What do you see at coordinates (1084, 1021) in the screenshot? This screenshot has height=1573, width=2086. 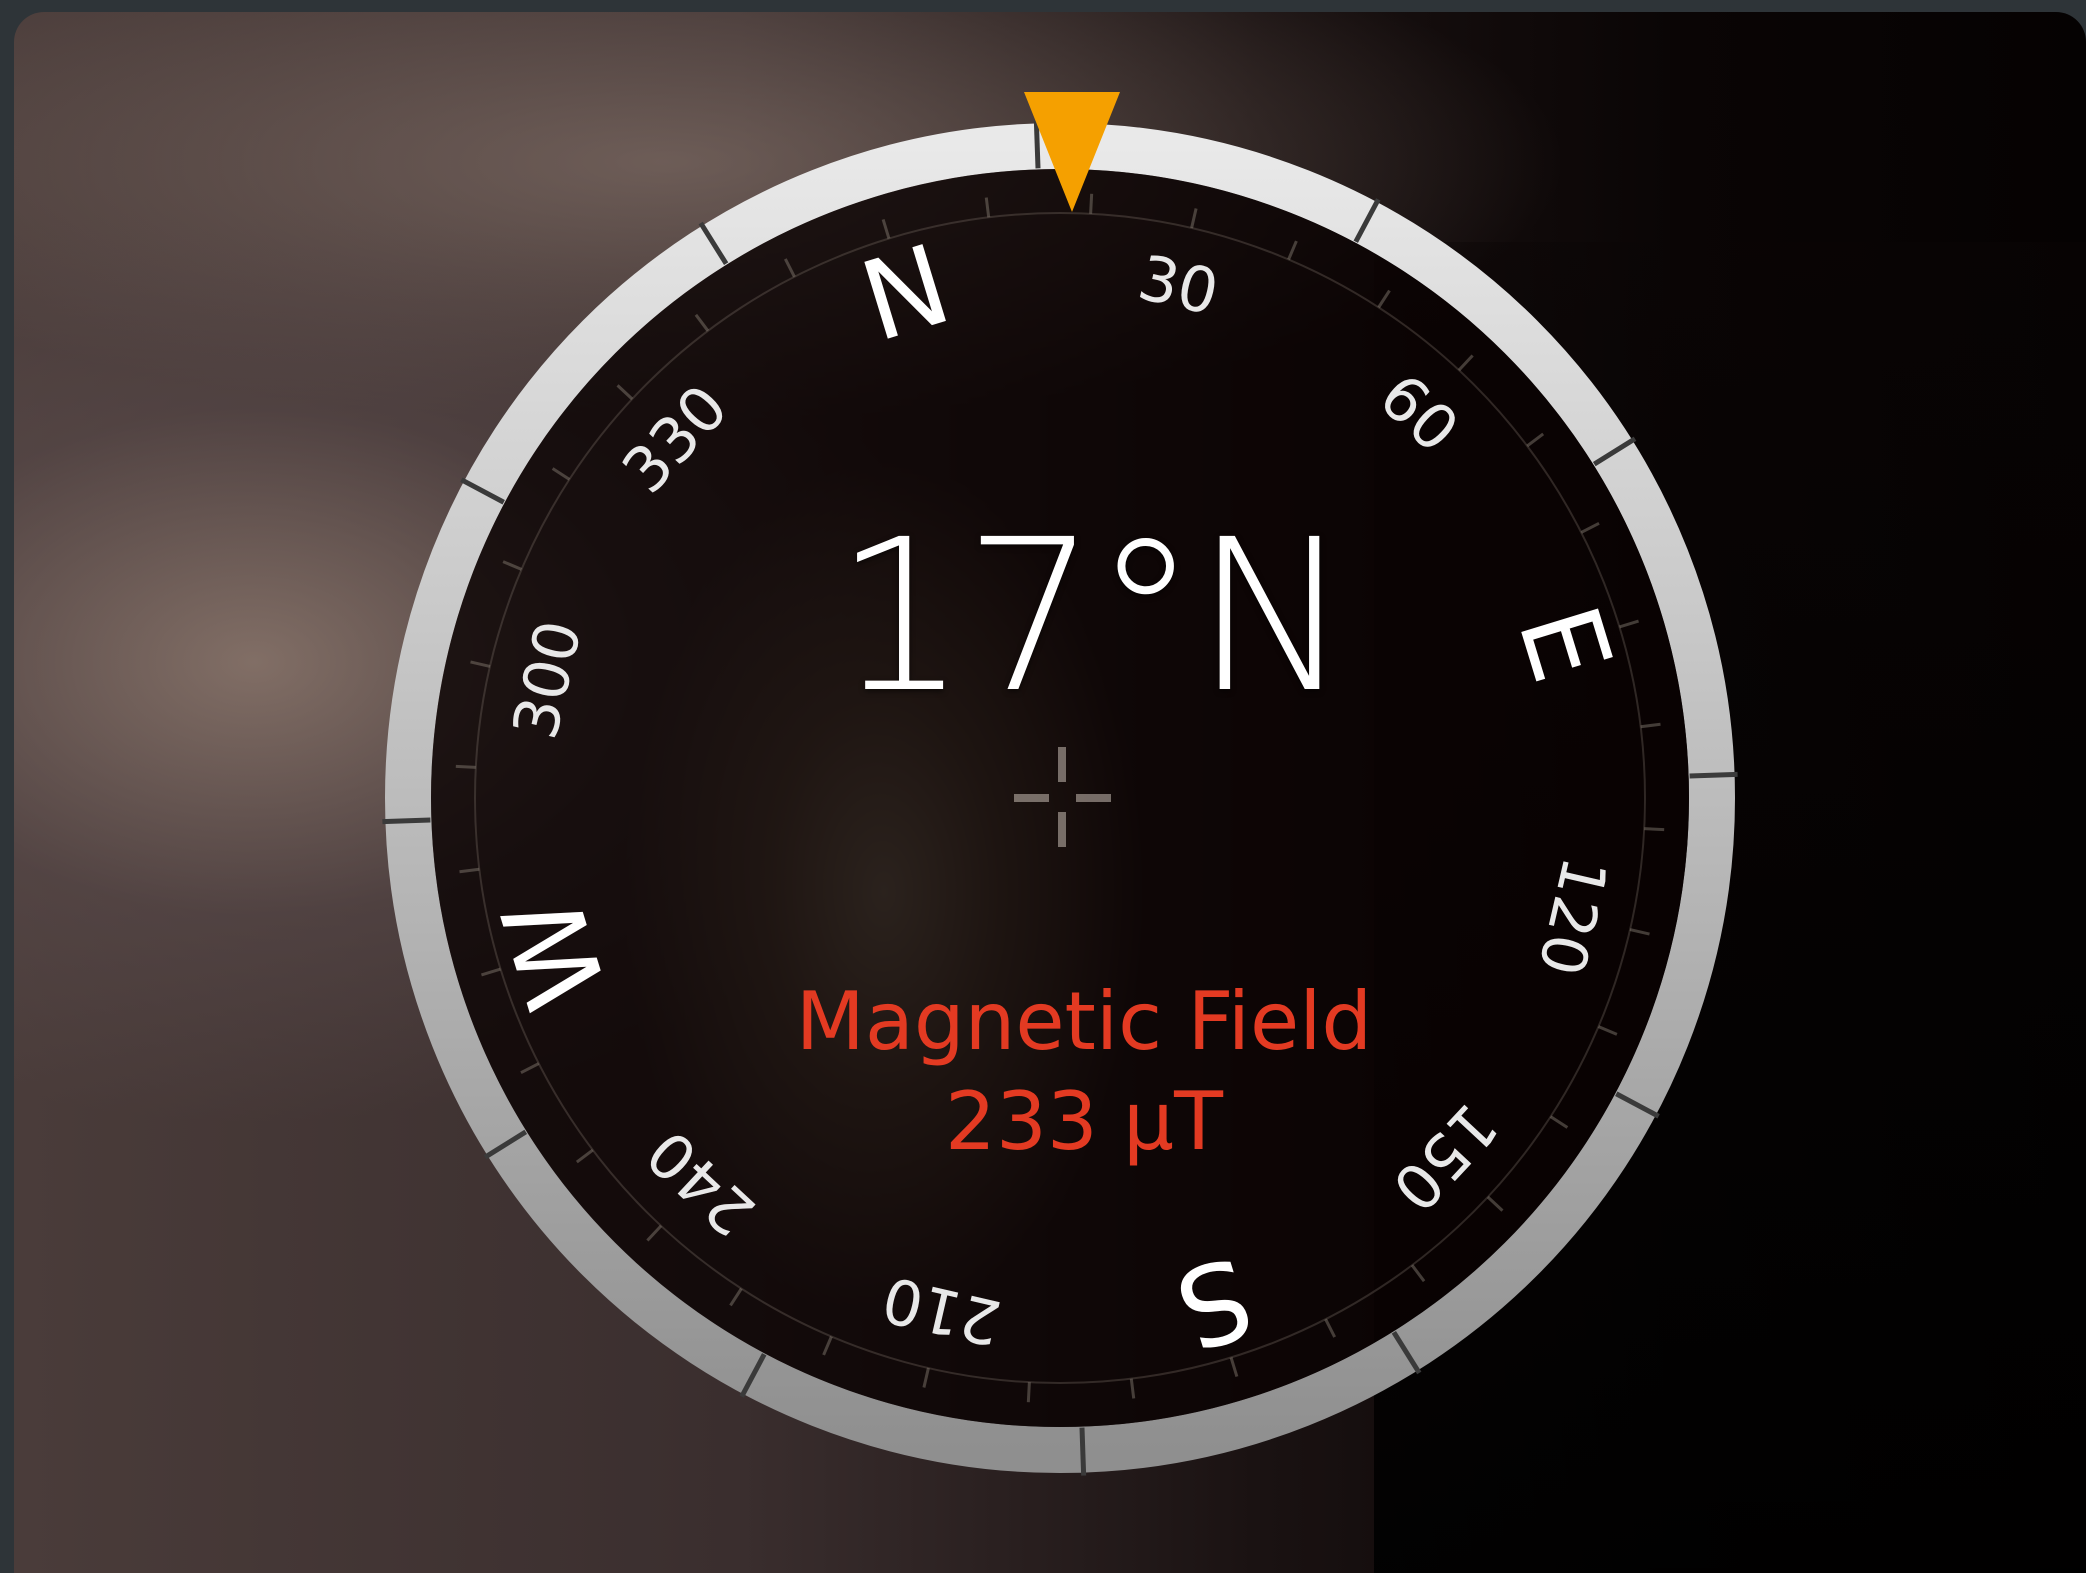 I see `magnetic-field-label: Magnetic Field` at bounding box center [1084, 1021].